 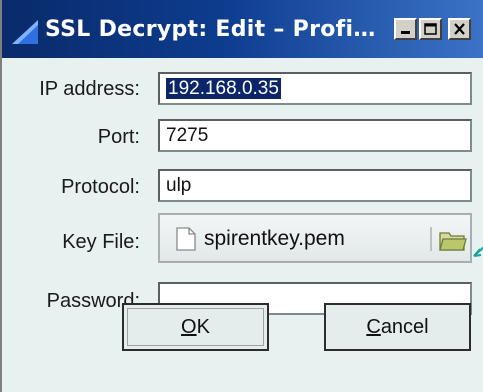 What do you see at coordinates (101, 242) in the screenshot?
I see `key-file-label: Key File:` at bounding box center [101, 242].